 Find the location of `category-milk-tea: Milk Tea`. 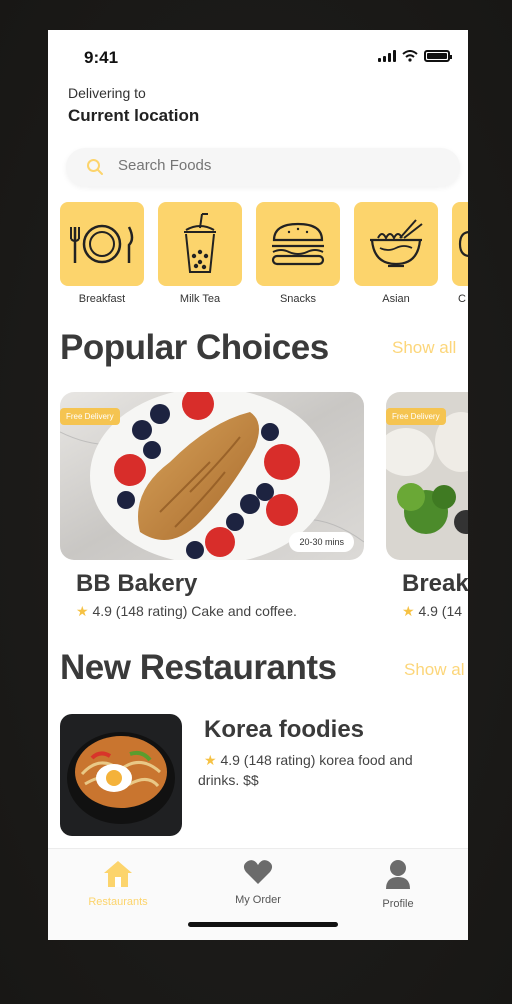

category-milk-tea: Milk Tea is located at coordinates (200, 253).